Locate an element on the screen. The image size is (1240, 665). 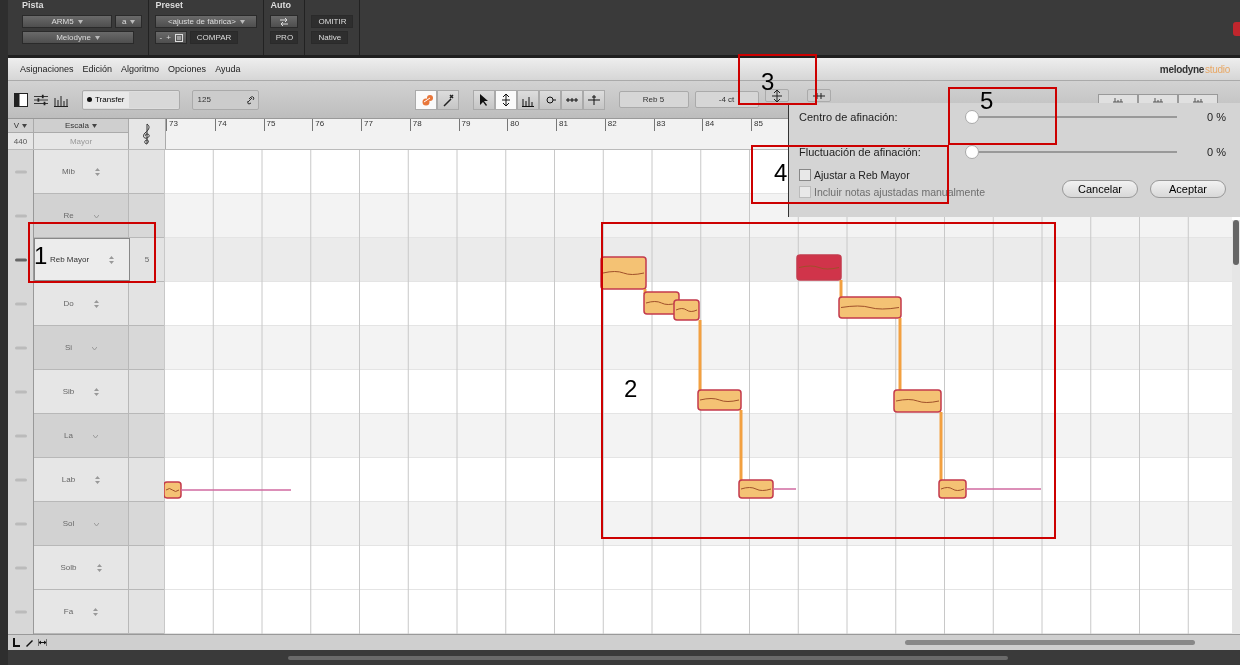
scale-key: Sib is located at coordinates (81, 391).